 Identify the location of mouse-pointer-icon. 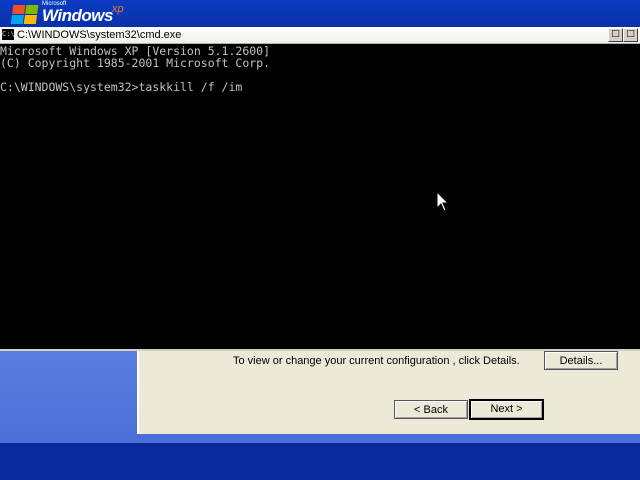
(443, 201).